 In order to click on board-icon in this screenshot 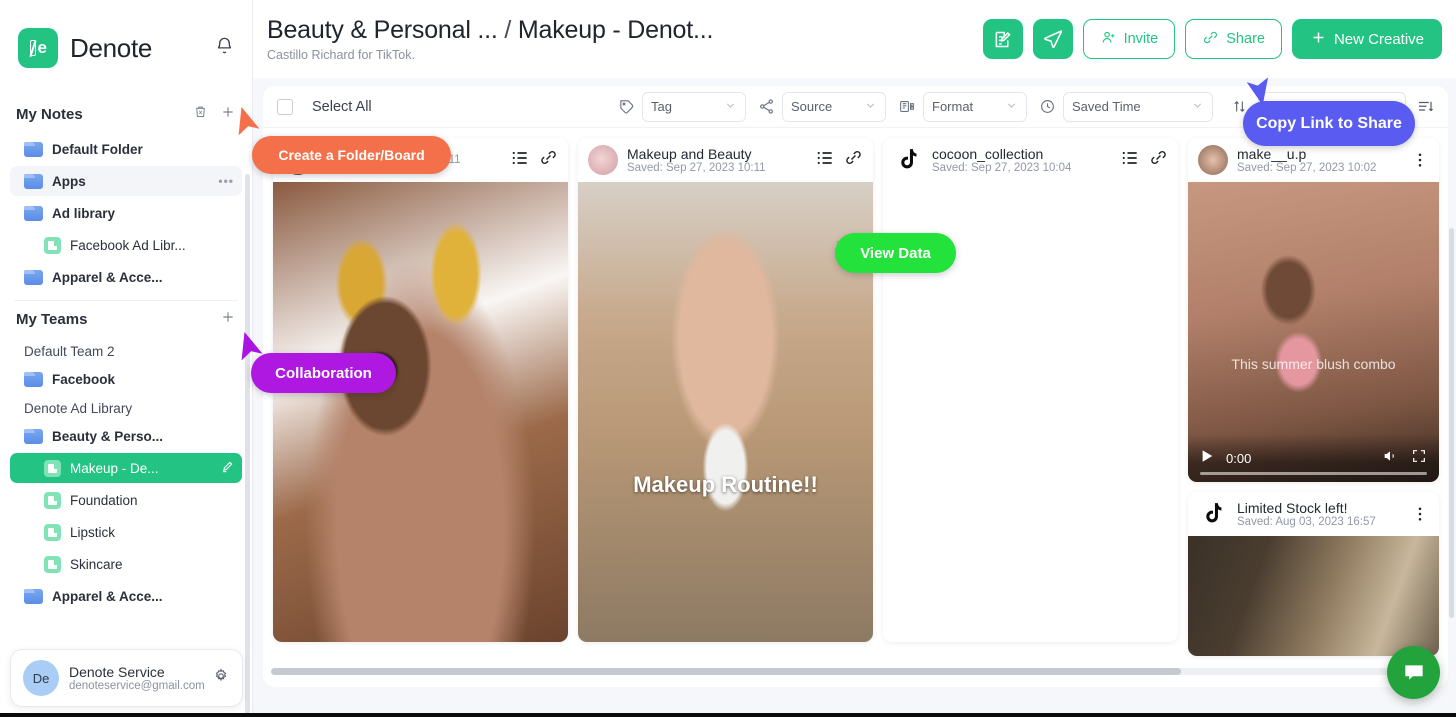, I will do `click(52, 468)`.